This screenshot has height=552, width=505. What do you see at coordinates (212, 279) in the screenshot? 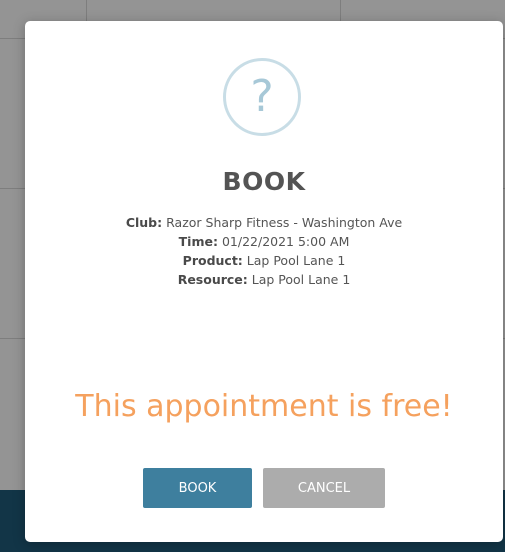
I see `detail-label: Resource:` at bounding box center [212, 279].